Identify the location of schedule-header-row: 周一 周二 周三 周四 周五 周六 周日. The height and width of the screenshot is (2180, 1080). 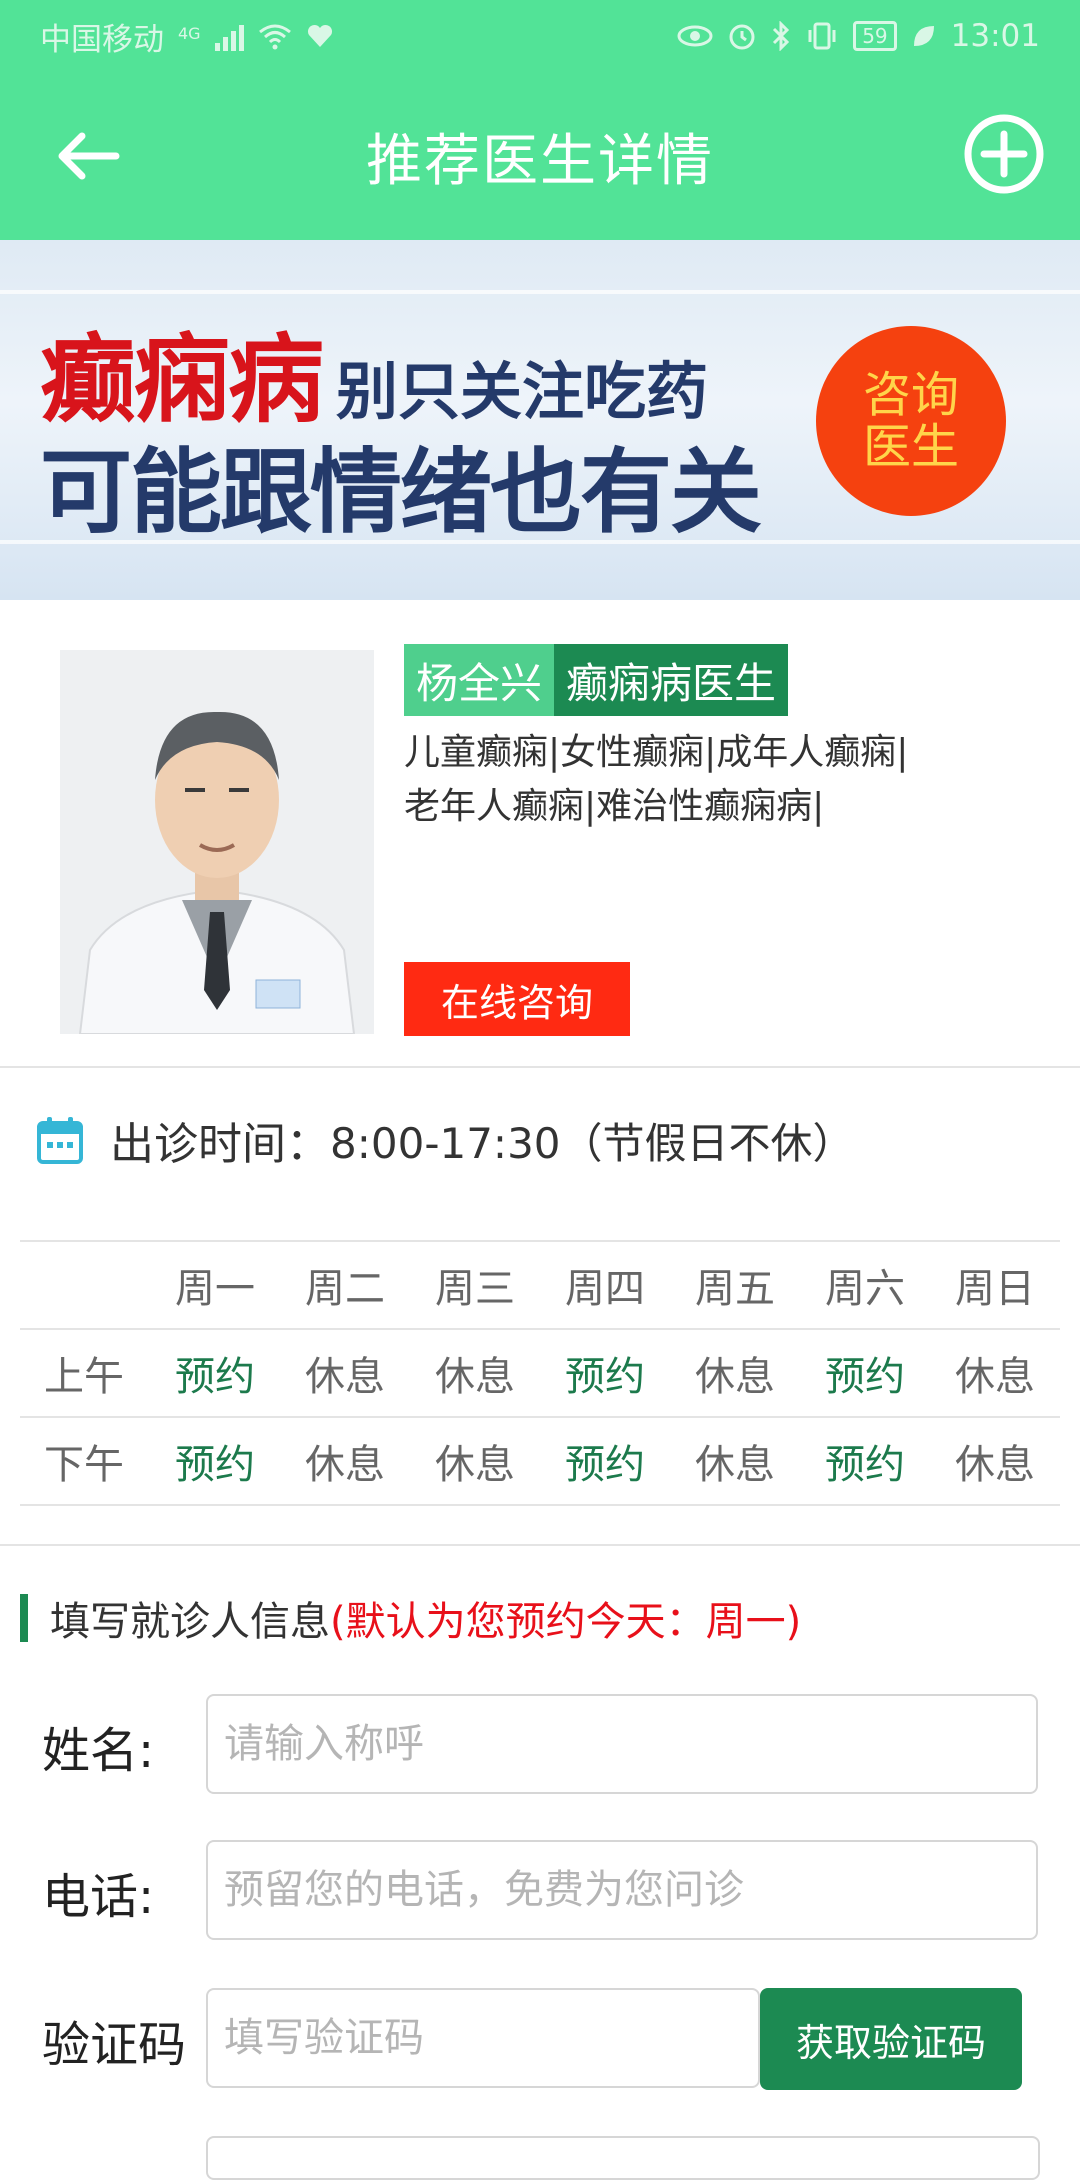
(540, 1284).